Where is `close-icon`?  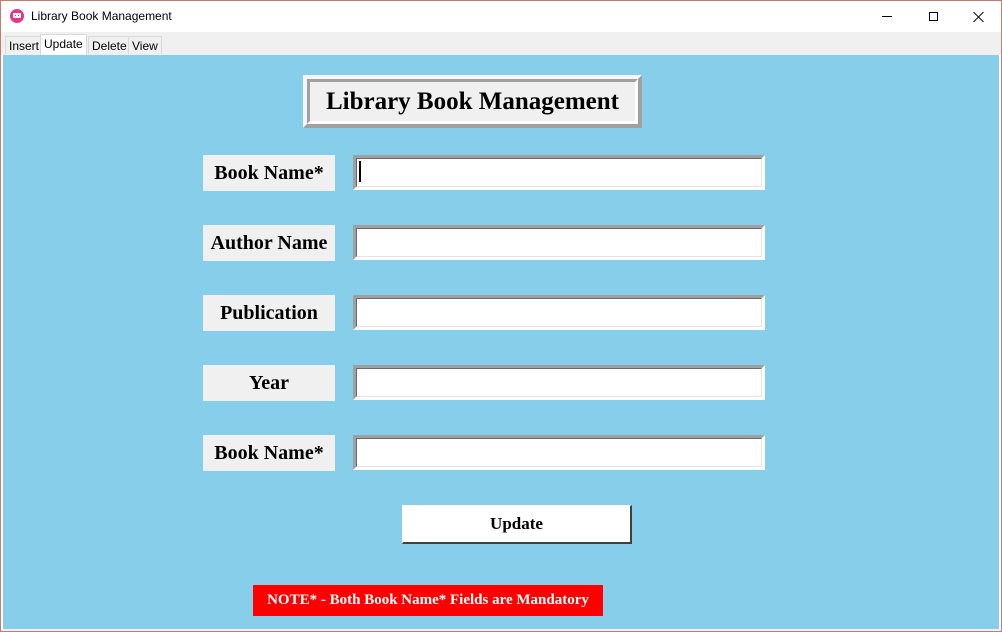 close-icon is located at coordinates (979, 17).